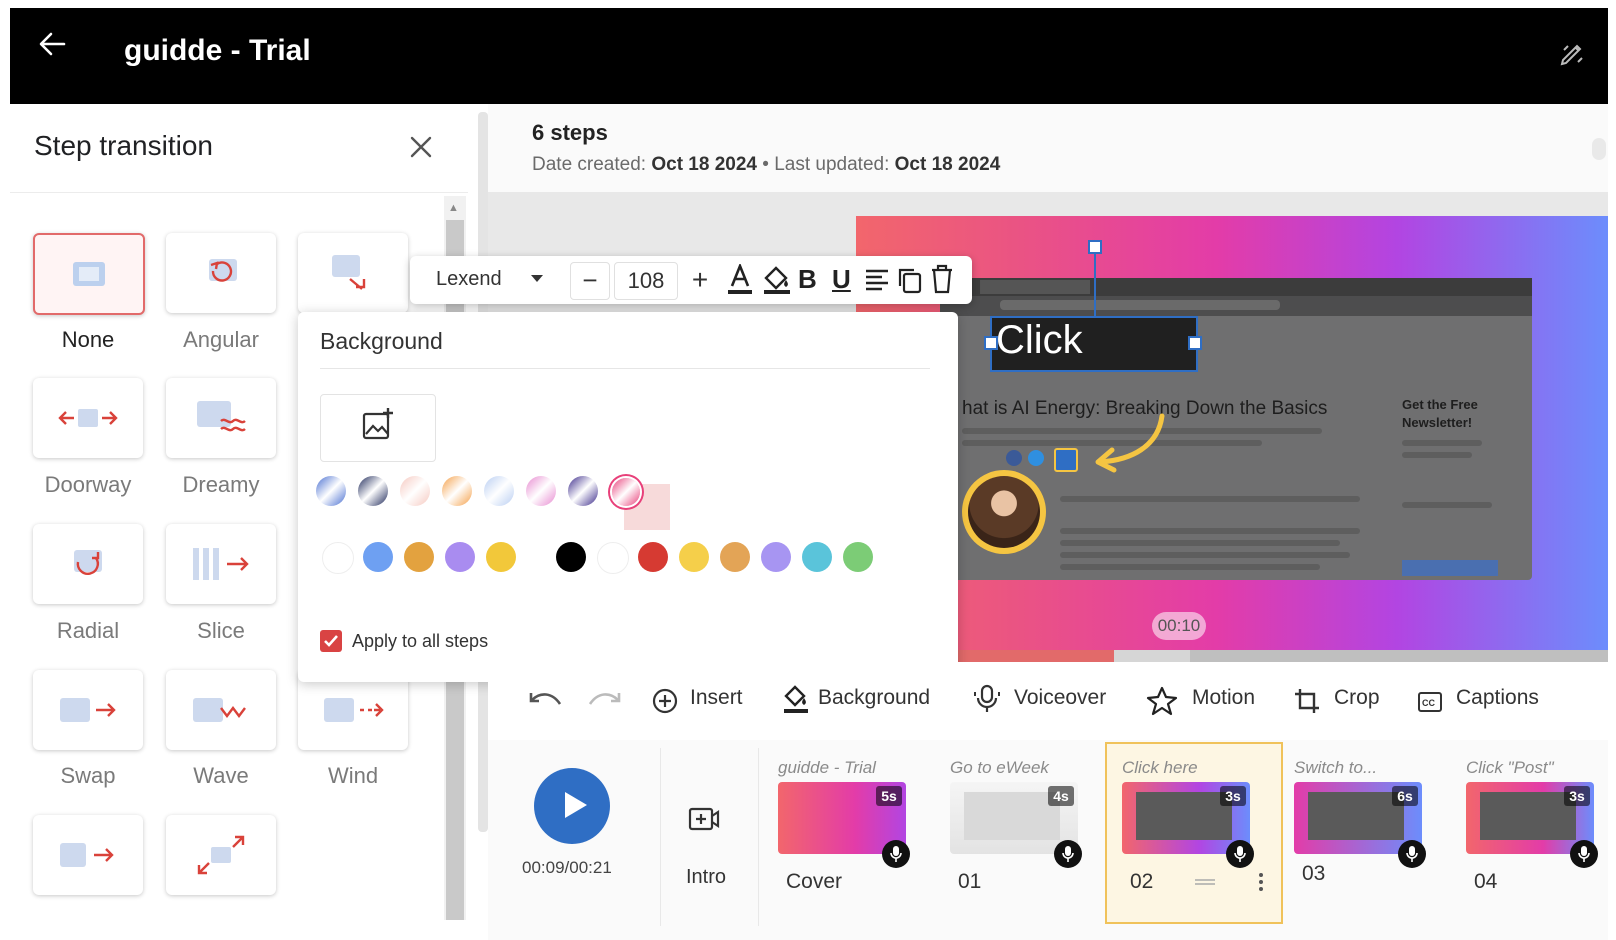  What do you see at coordinates (52, 44) in the screenshot?
I see `back-arrow-icon` at bounding box center [52, 44].